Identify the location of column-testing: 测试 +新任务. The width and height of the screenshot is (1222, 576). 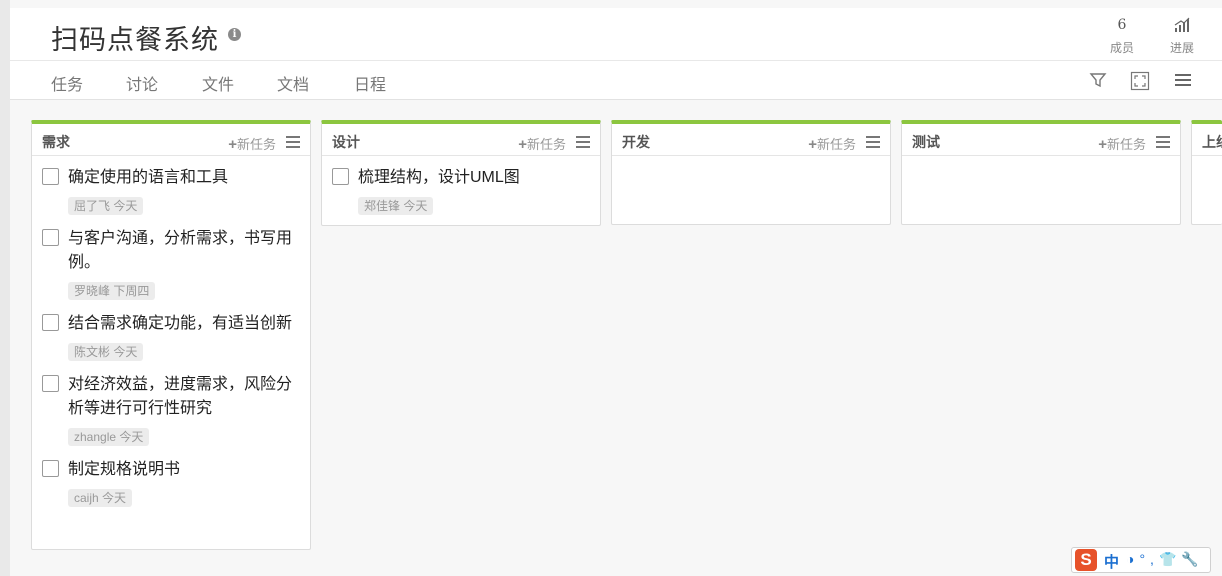
(1041, 172).